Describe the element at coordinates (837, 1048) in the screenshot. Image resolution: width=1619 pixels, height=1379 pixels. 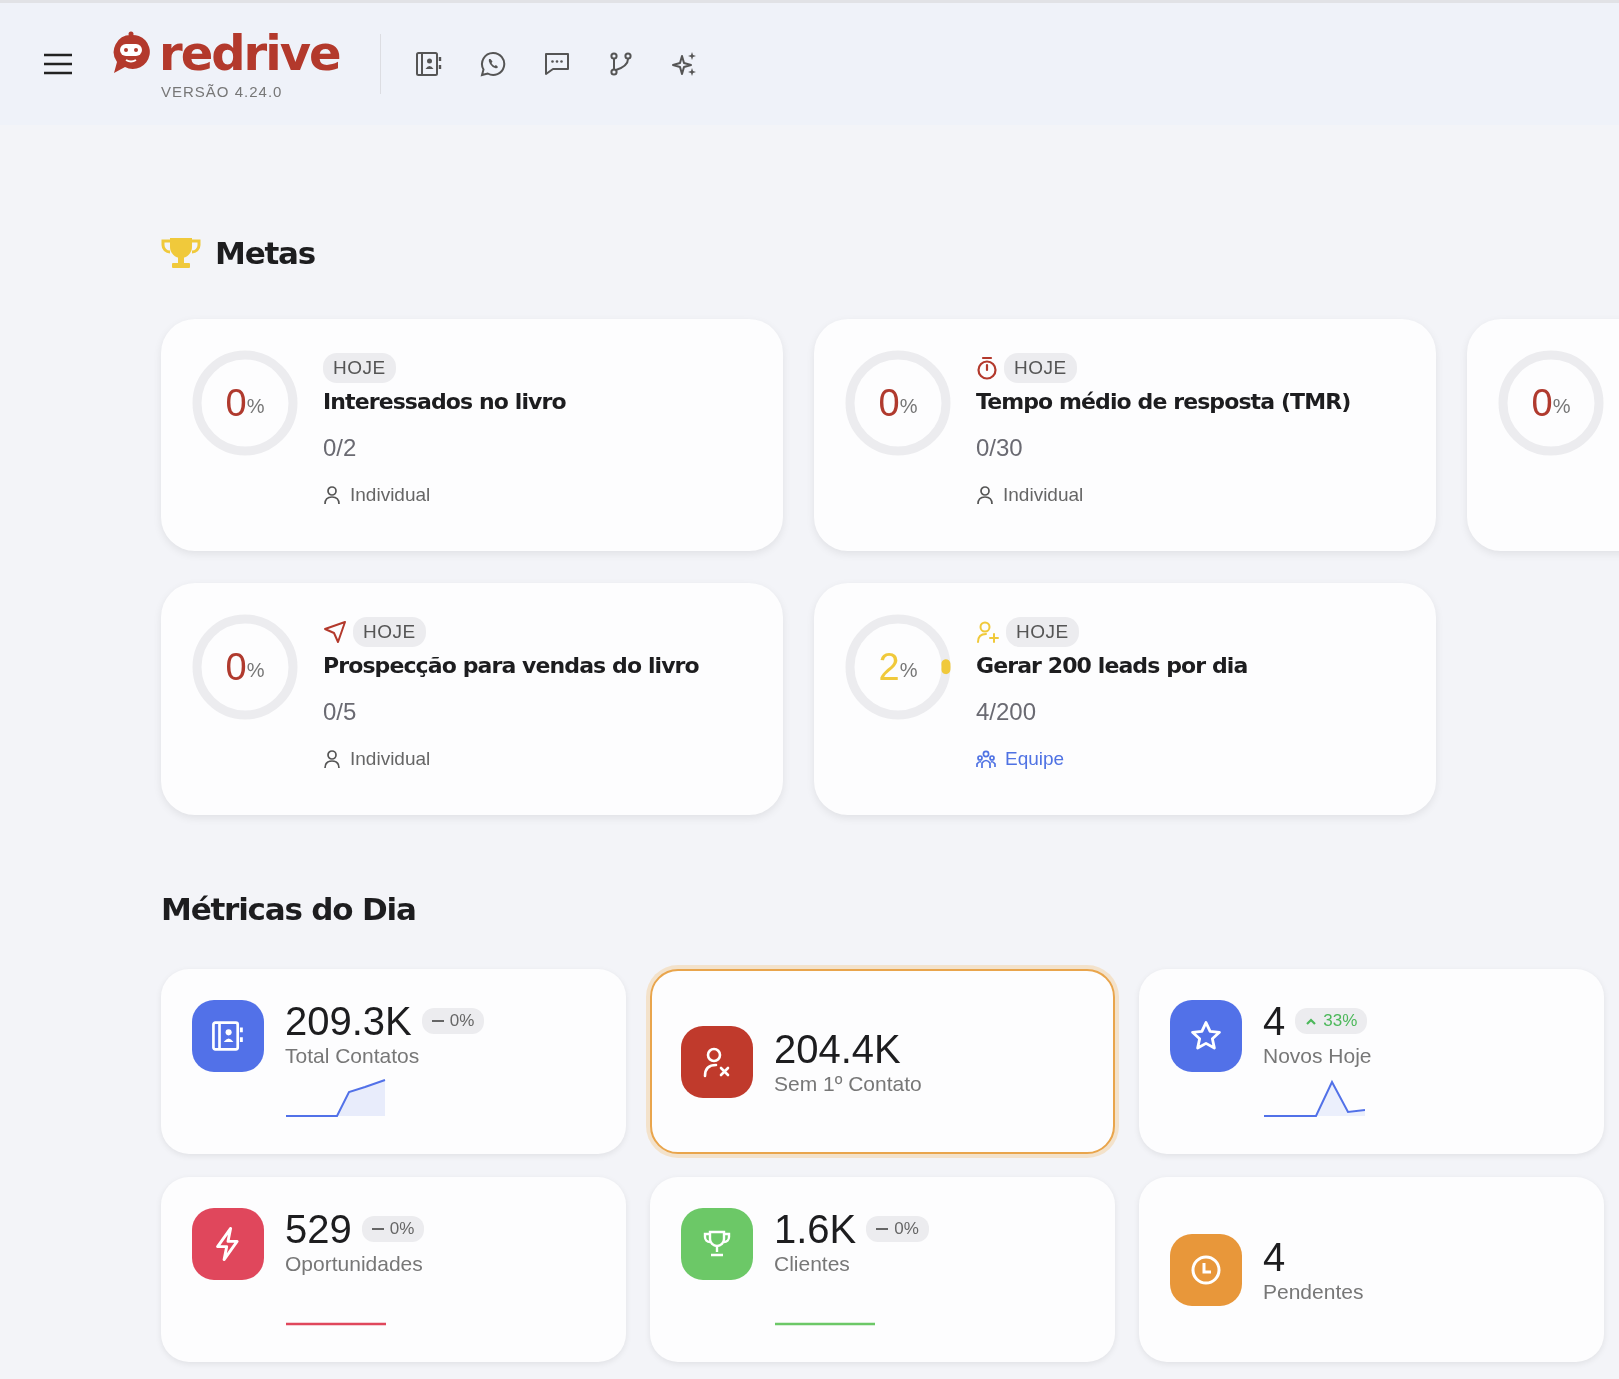
I see `metric-value: 204.4K` at that location.